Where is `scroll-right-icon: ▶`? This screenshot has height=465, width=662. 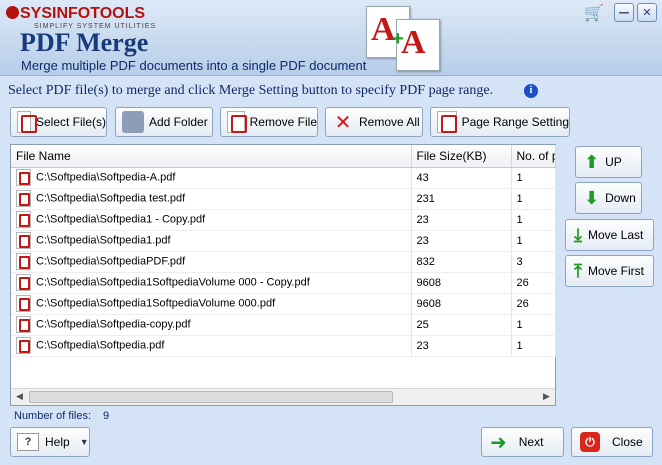
scroll-right-icon: ▶ is located at coordinates (546, 397).